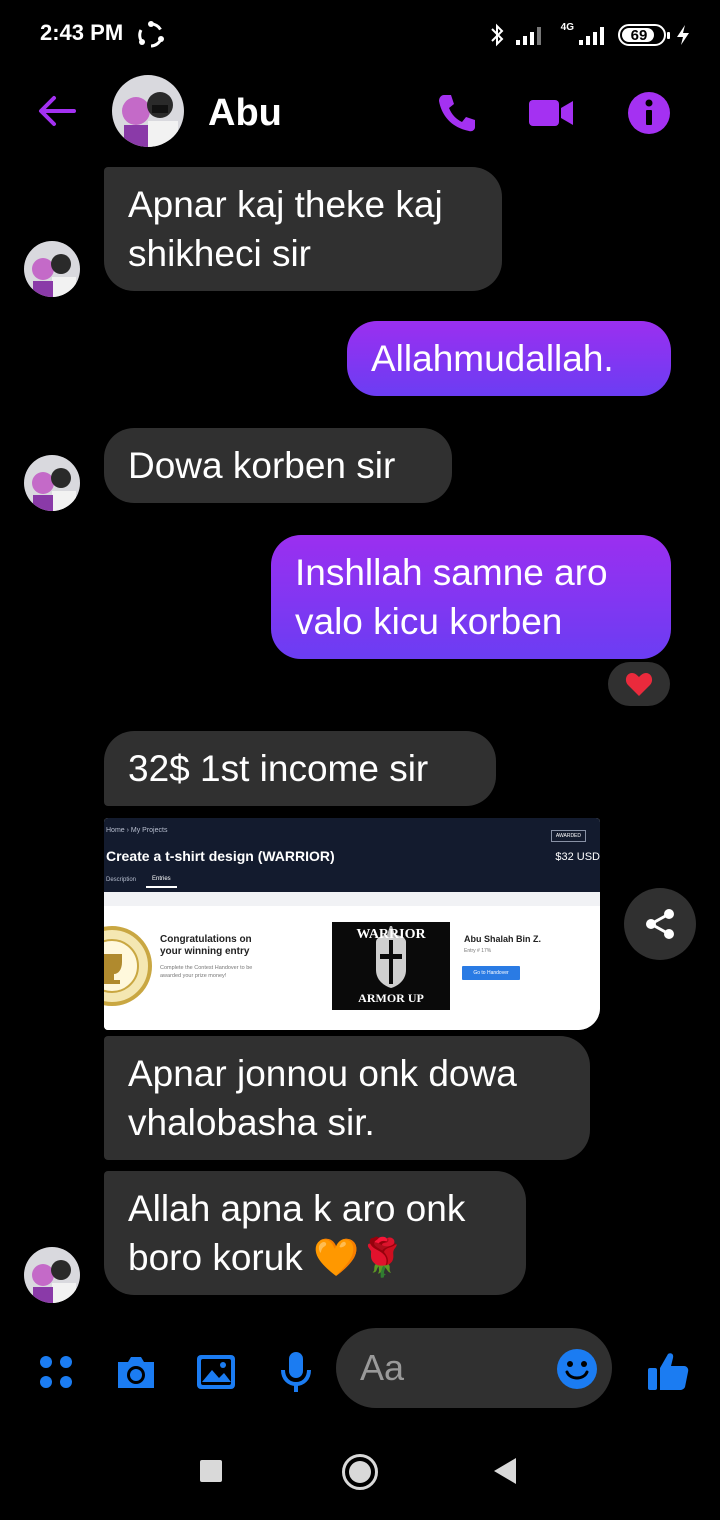  What do you see at coordinates (551, 113) in the screenshot?
I see `video-call-icon` at bounding box center [551, 113].